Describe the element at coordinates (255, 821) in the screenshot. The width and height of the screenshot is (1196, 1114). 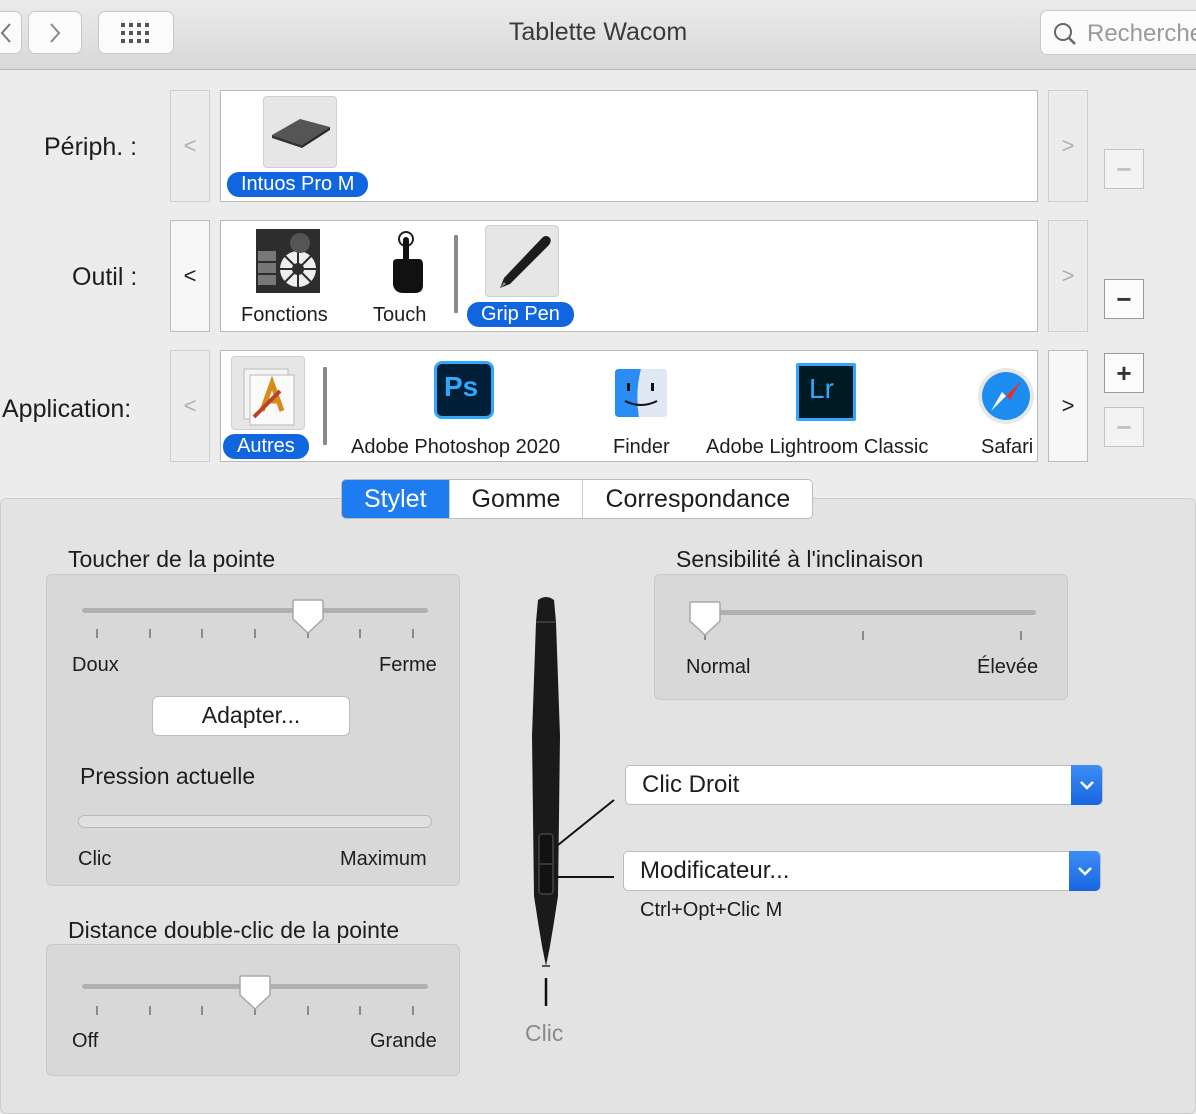
I see `current-pressure-bar` at that location.